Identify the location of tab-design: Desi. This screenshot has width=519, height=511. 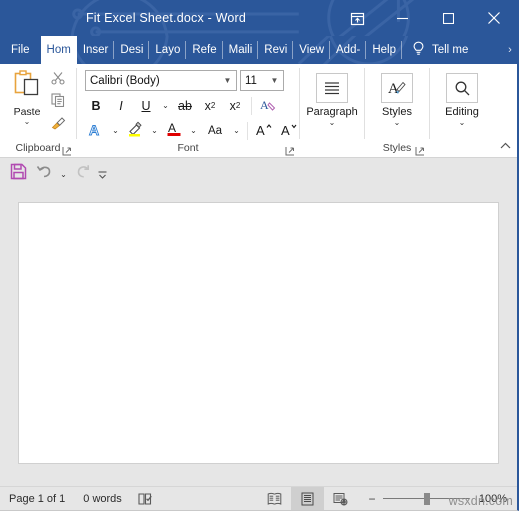
(132, 50).